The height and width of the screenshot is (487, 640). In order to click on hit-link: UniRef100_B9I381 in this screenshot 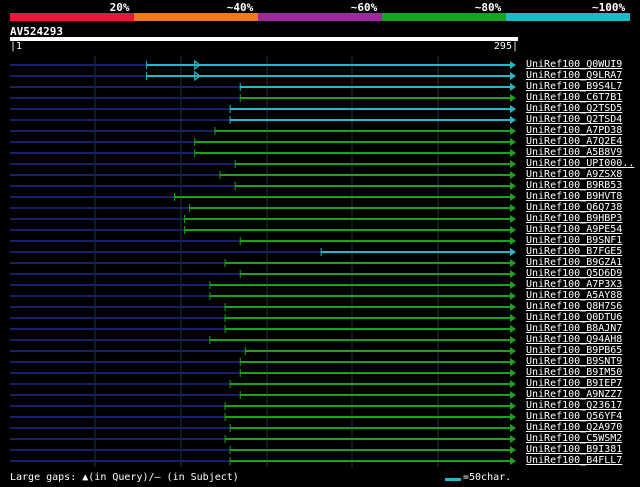, I will do `click(574, 449)`.